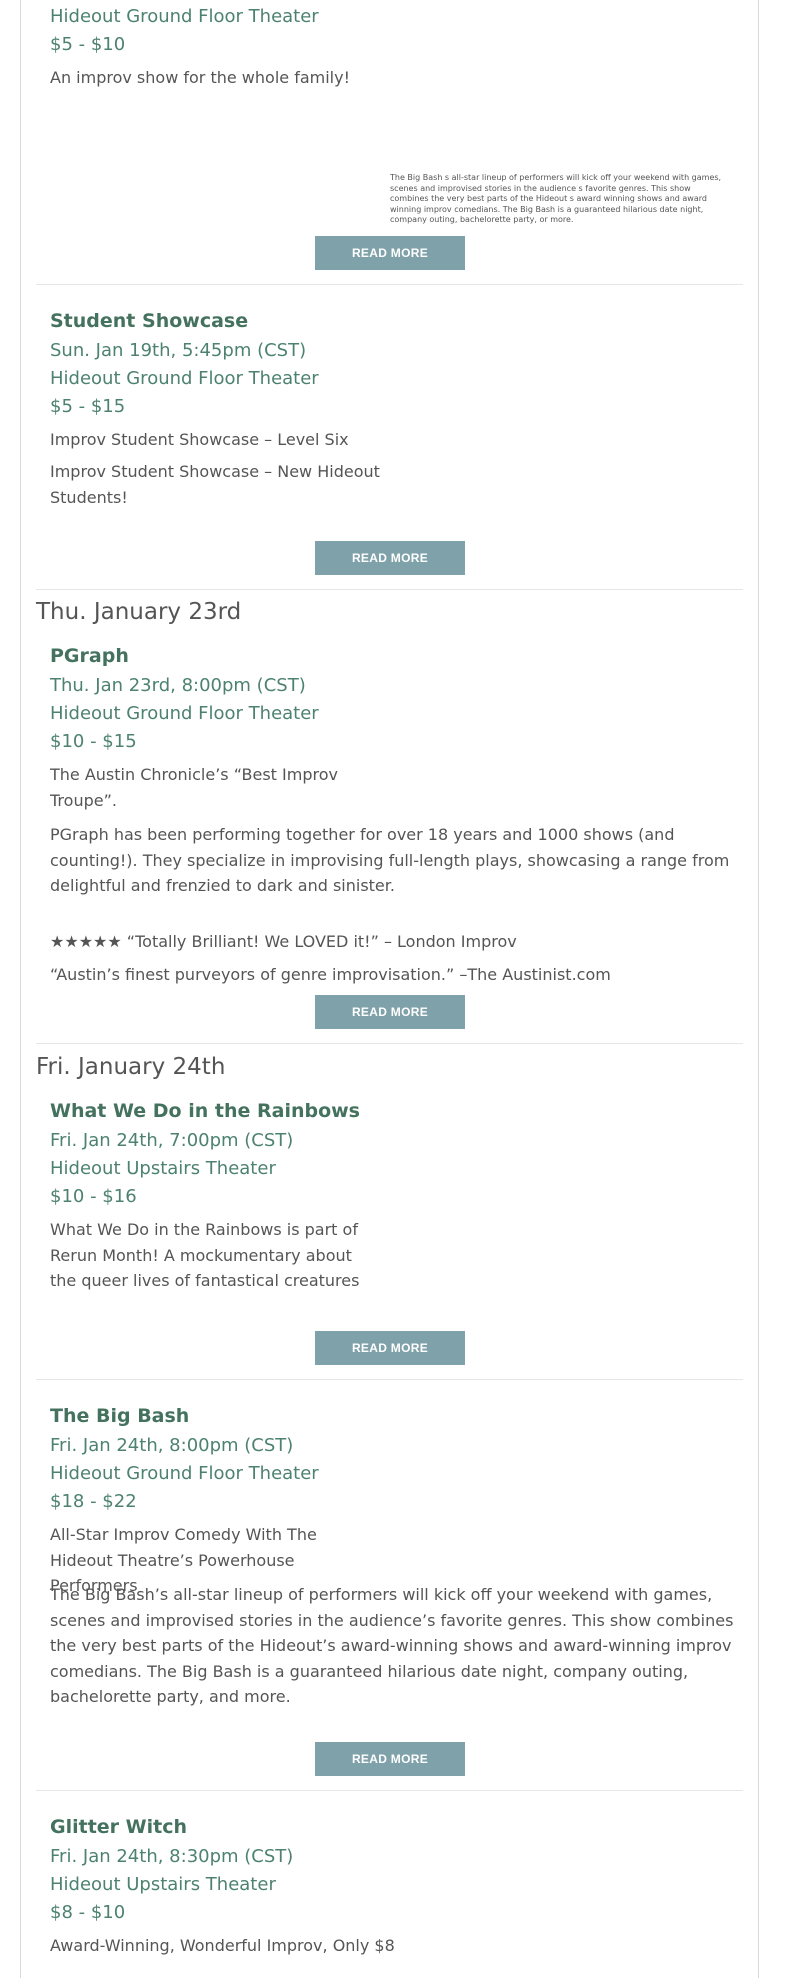 This screenshot has height=1978, width=785. What do you see at coordinates (178, 350) in the screenshot?
I see `event-date: Sun. Jan 19th, 5:45pm (CST)` at bounding box center [178, 350].